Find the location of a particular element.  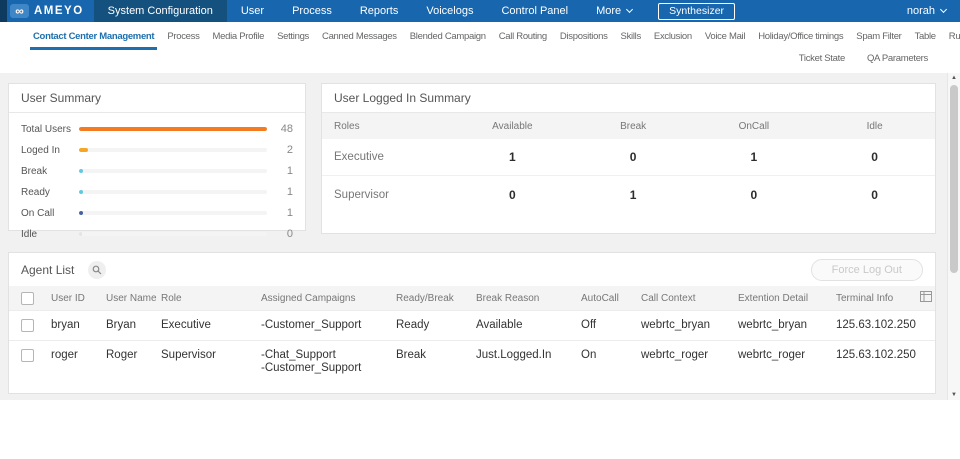

nav-process: Process is located at coordinates (312, 11).